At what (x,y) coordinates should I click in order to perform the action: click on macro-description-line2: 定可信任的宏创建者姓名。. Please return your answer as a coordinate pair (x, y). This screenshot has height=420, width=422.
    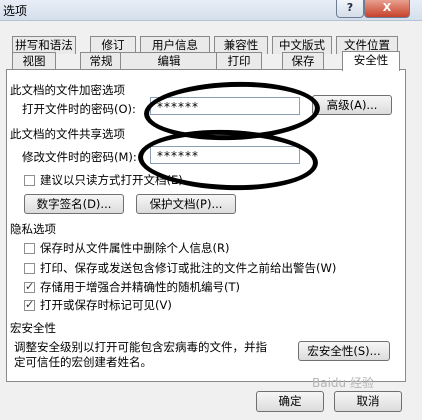
    Looking at the image, I should click on (83, 362).